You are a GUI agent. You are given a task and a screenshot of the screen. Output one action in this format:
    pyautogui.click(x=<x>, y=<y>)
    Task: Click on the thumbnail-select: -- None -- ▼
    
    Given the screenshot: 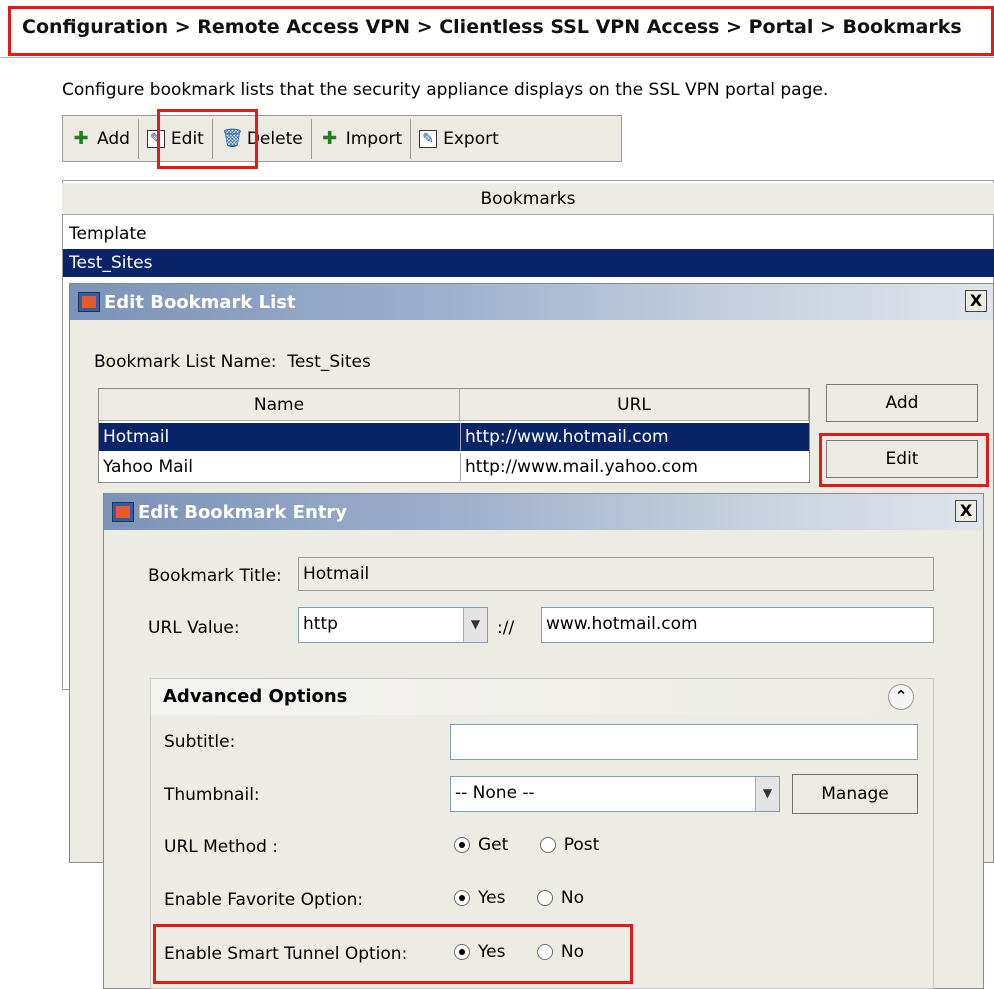 What is the action you would take?
    pyautogui.click(x=615, y=794)
    